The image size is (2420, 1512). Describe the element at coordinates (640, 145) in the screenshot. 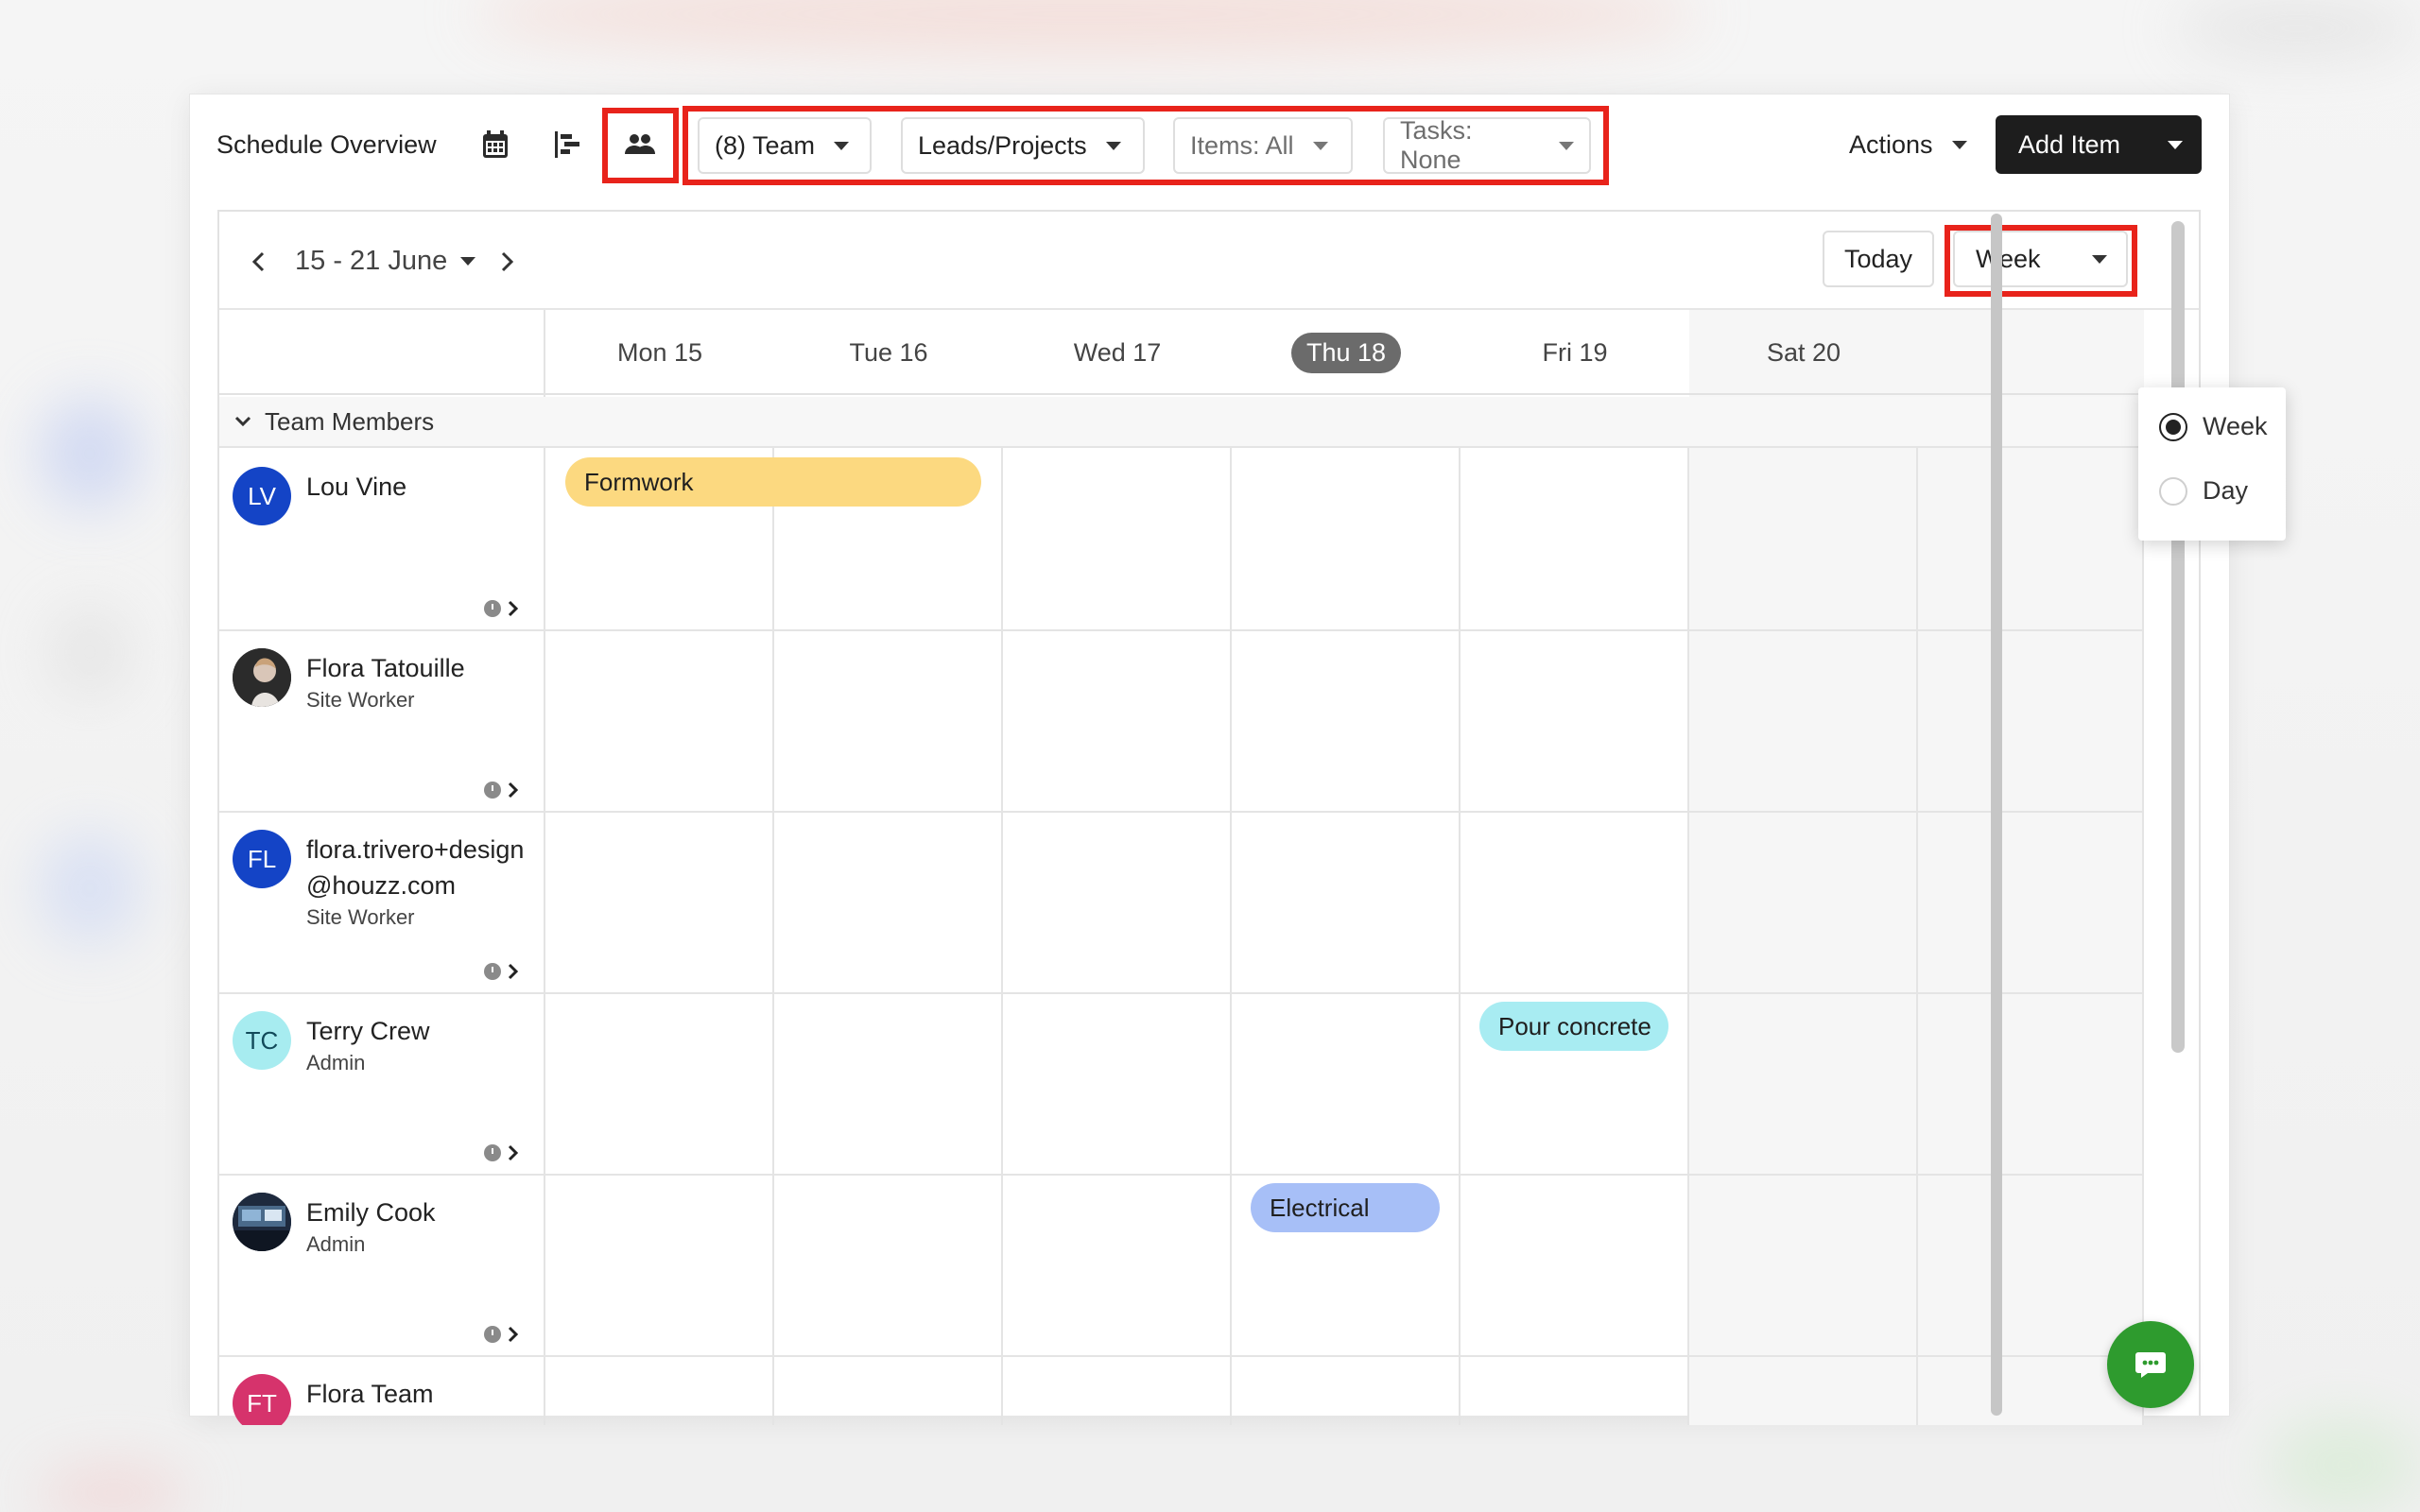

I see `team-view-highlight` at that location.